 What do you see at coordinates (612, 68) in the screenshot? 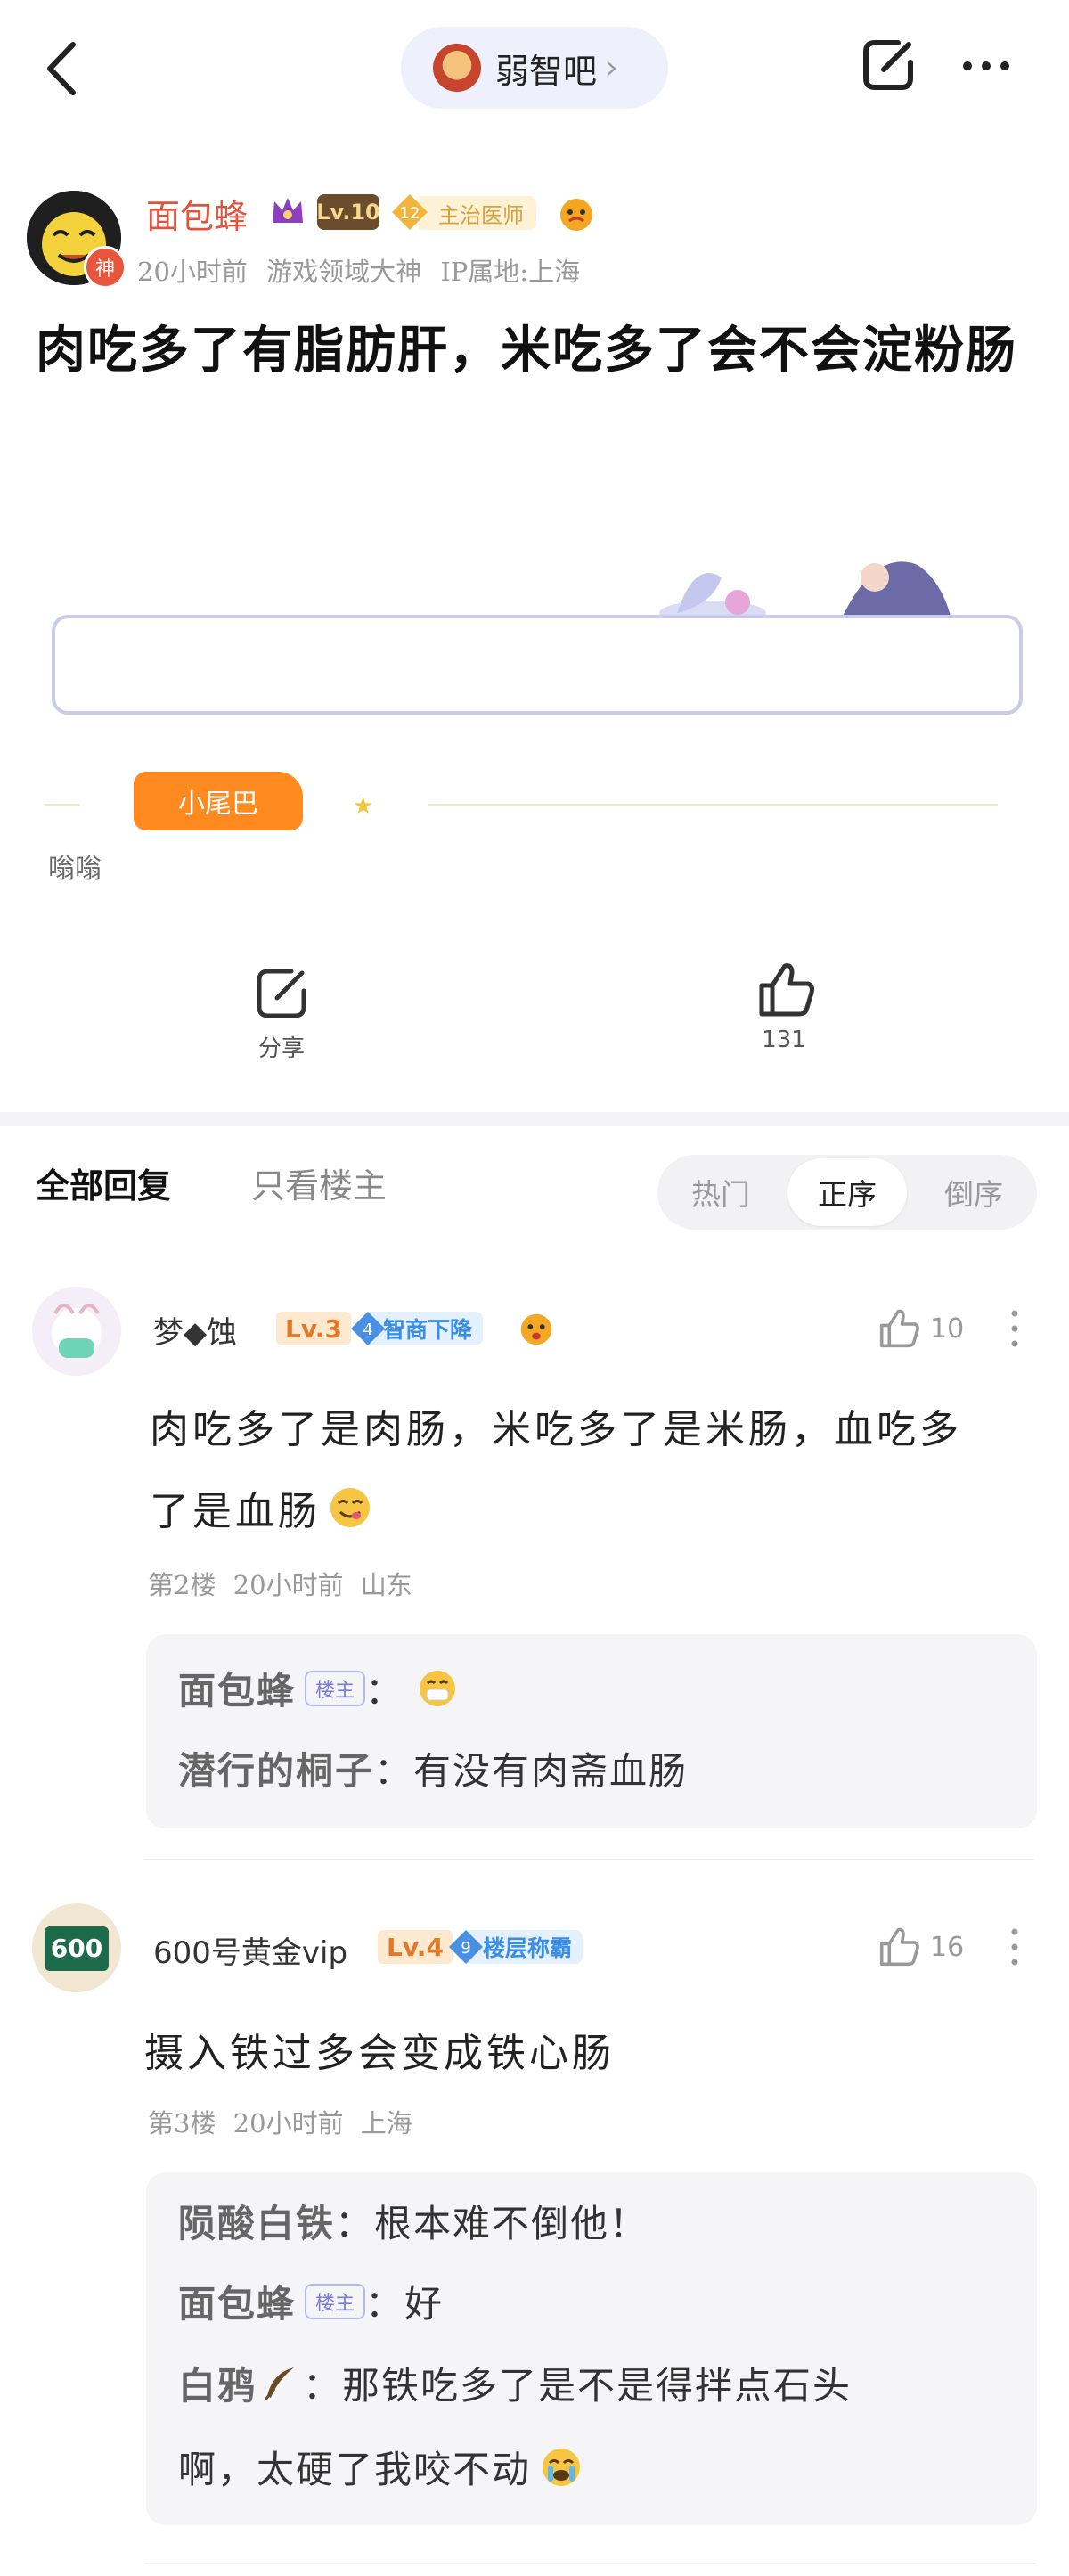
I see `chevron-right-icon: ›` at bounding box center [612, 68].